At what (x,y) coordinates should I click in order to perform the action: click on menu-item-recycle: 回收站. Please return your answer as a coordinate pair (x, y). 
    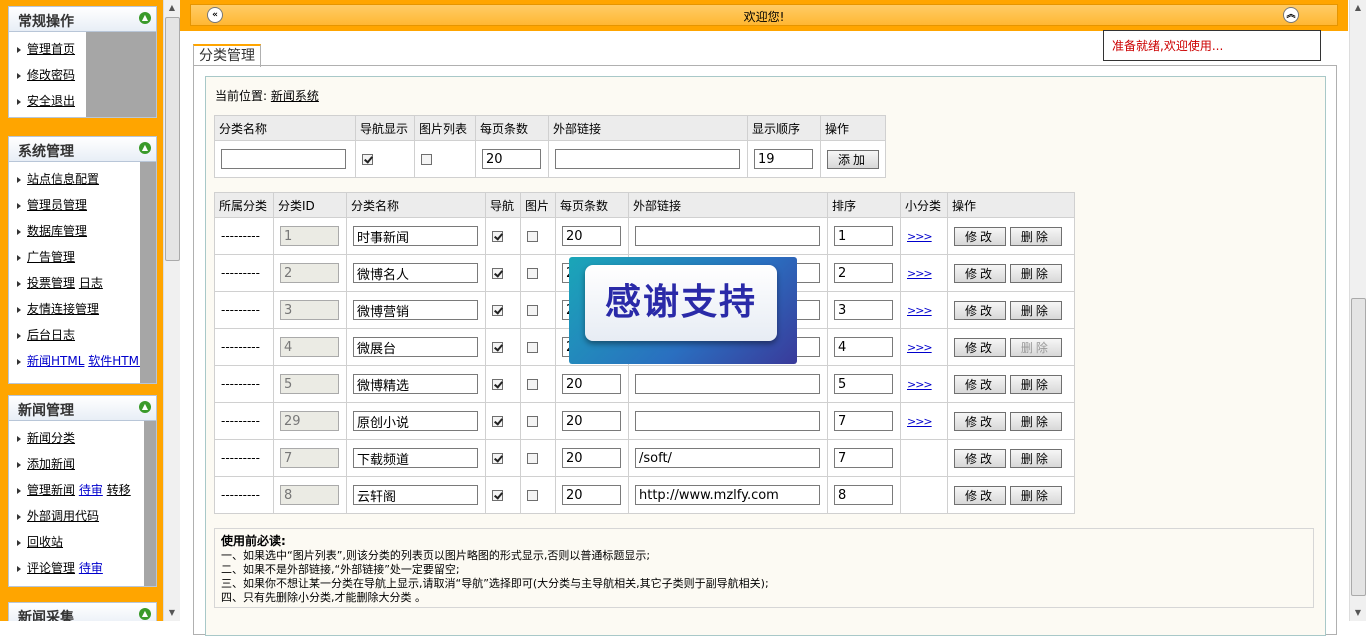
    Looking at the image, I should click on (86, 542).